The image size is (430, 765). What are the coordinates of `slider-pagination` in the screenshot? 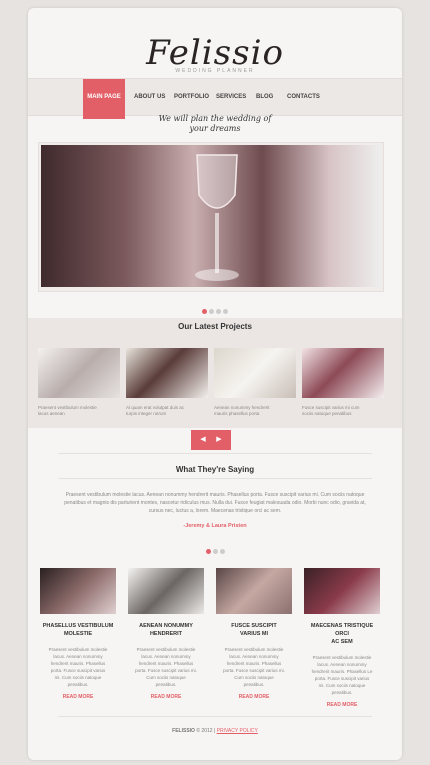 It's located at (215, 310).